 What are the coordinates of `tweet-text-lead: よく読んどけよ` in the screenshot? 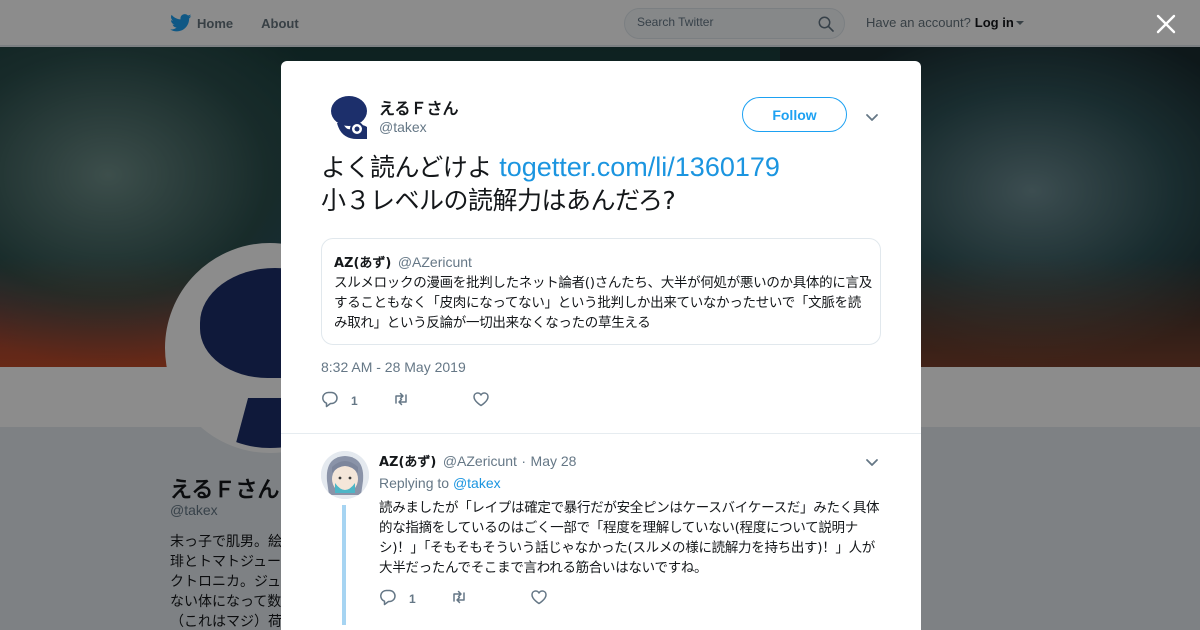 It's located at (410, 167).